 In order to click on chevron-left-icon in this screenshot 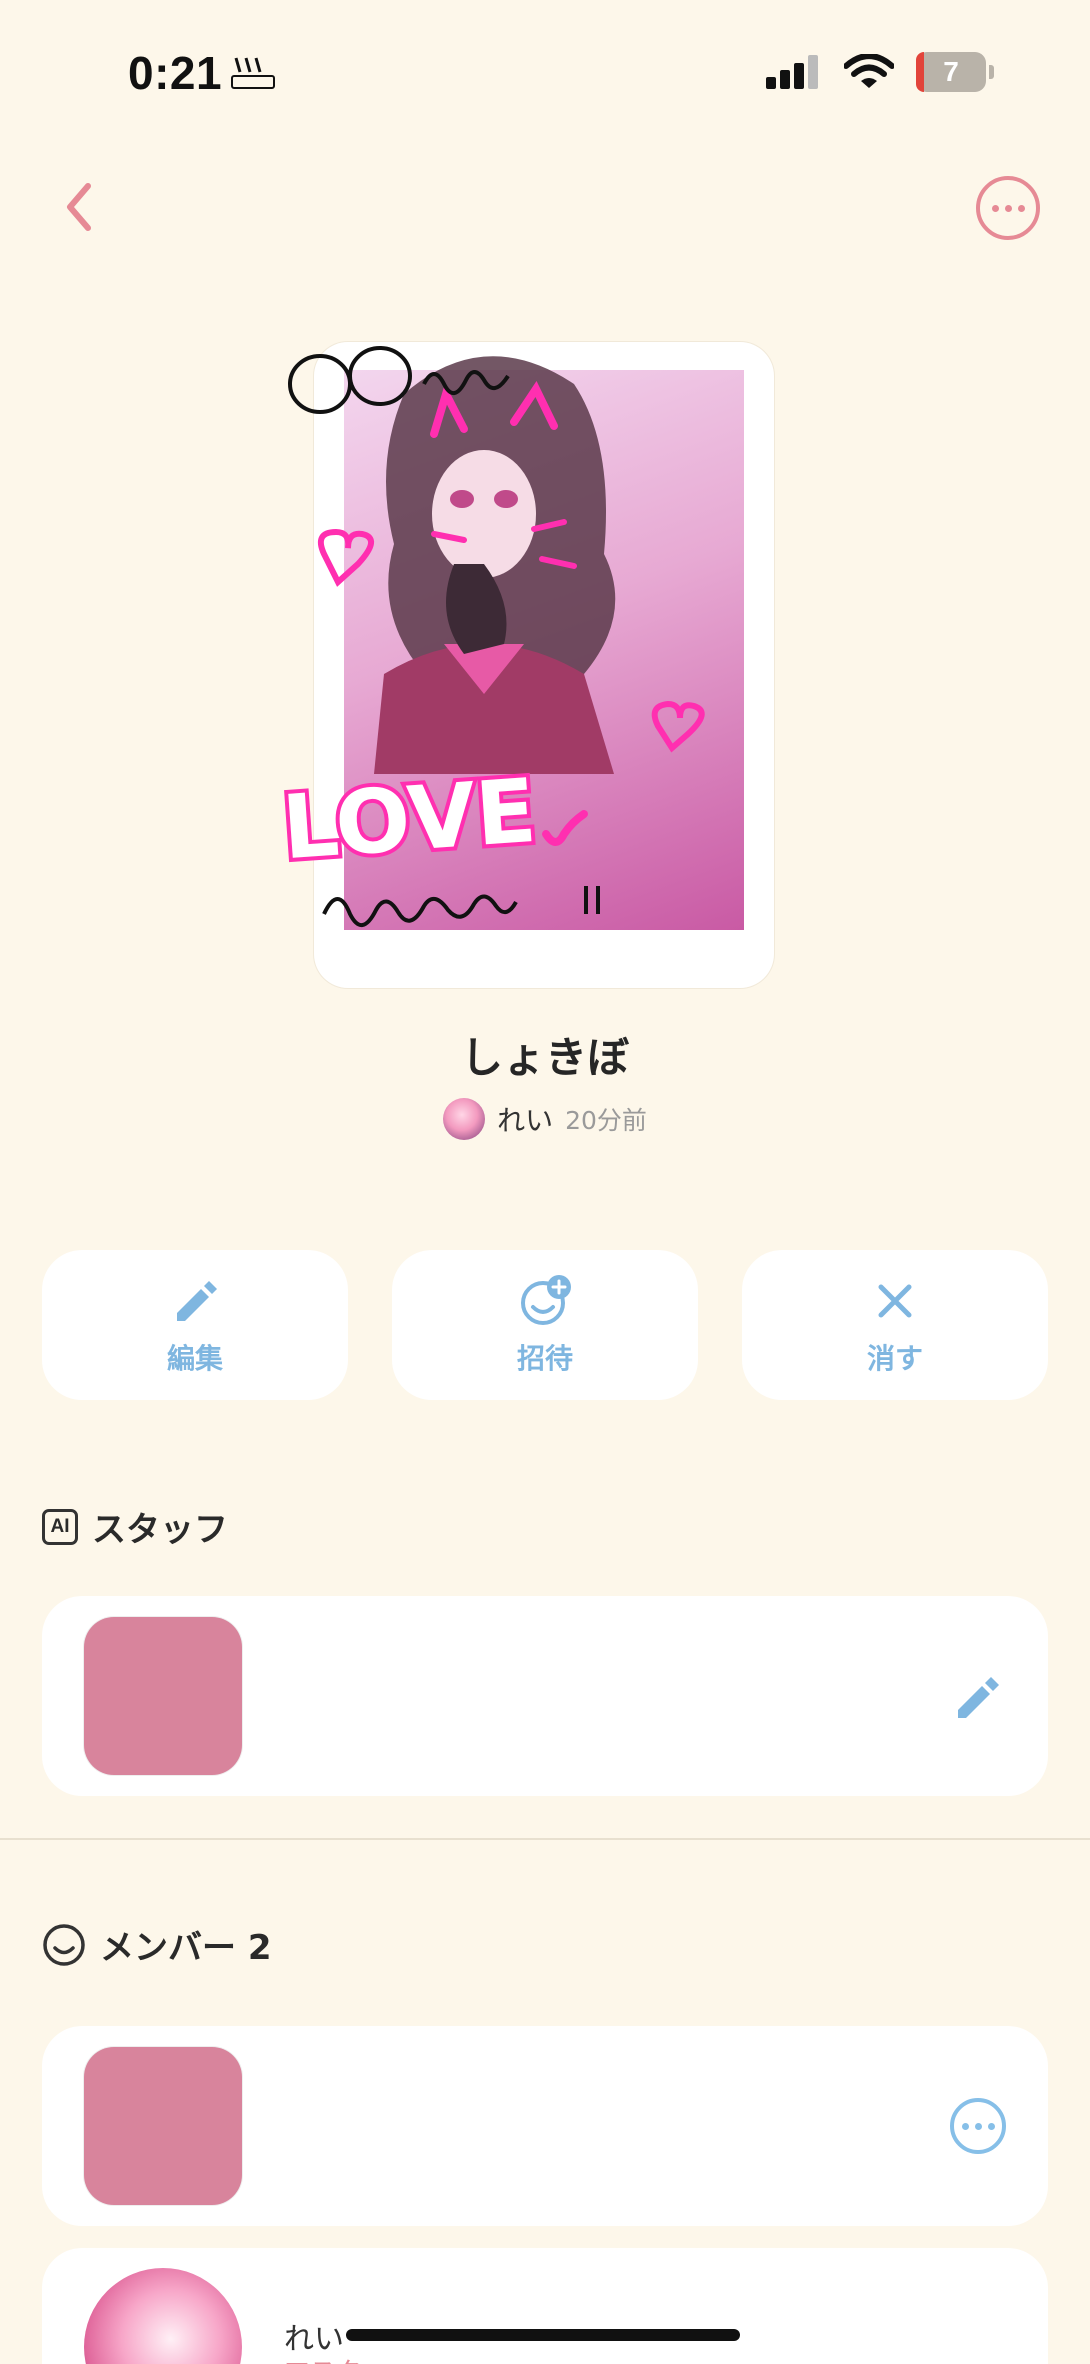, I will do `click(82, 207)`.